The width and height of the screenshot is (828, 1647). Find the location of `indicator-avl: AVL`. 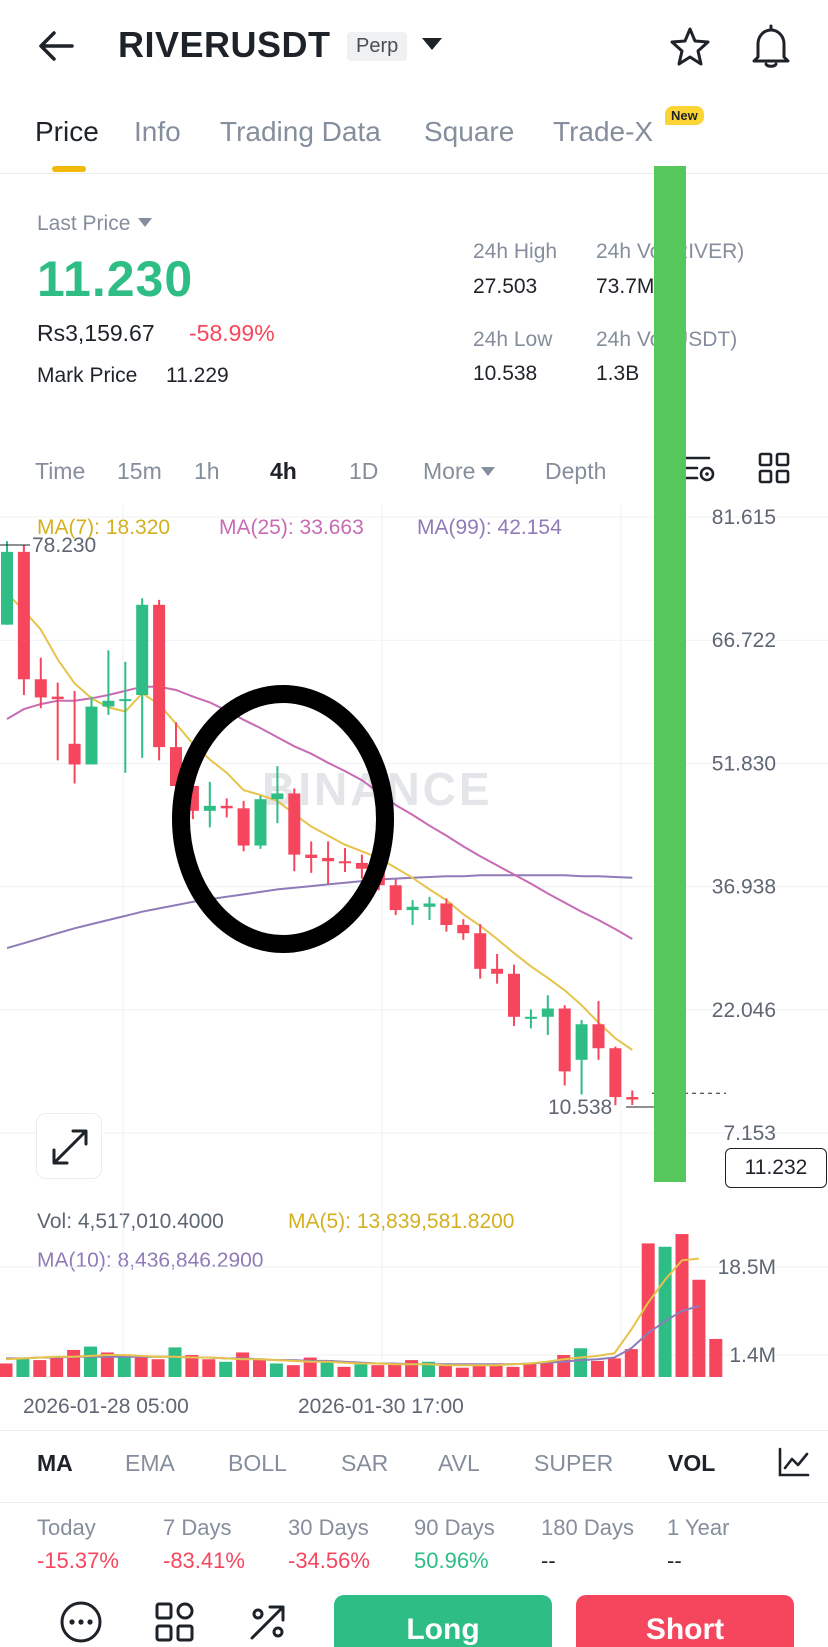

indicator-avl: AVL is located at coordinates (459, 1463).